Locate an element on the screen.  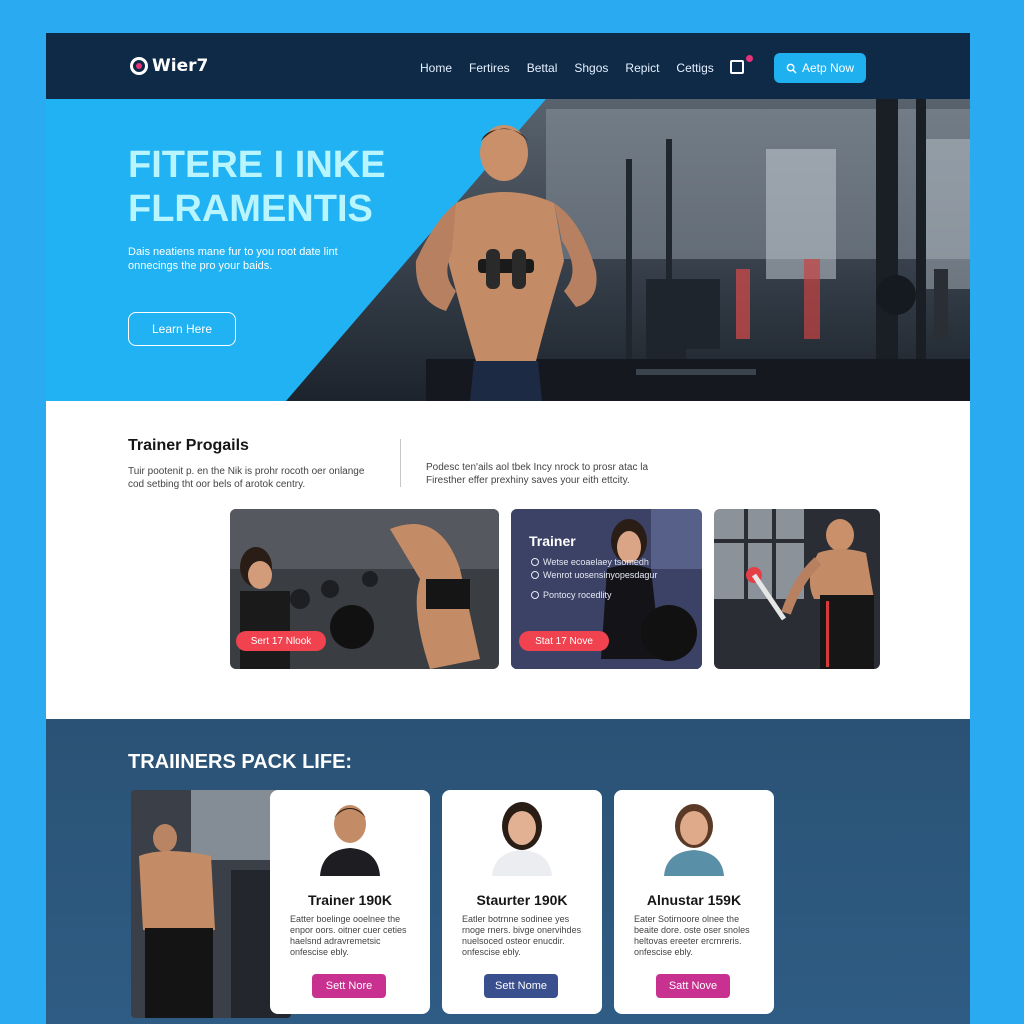
logo-icon is located at coordinates (139, 66).